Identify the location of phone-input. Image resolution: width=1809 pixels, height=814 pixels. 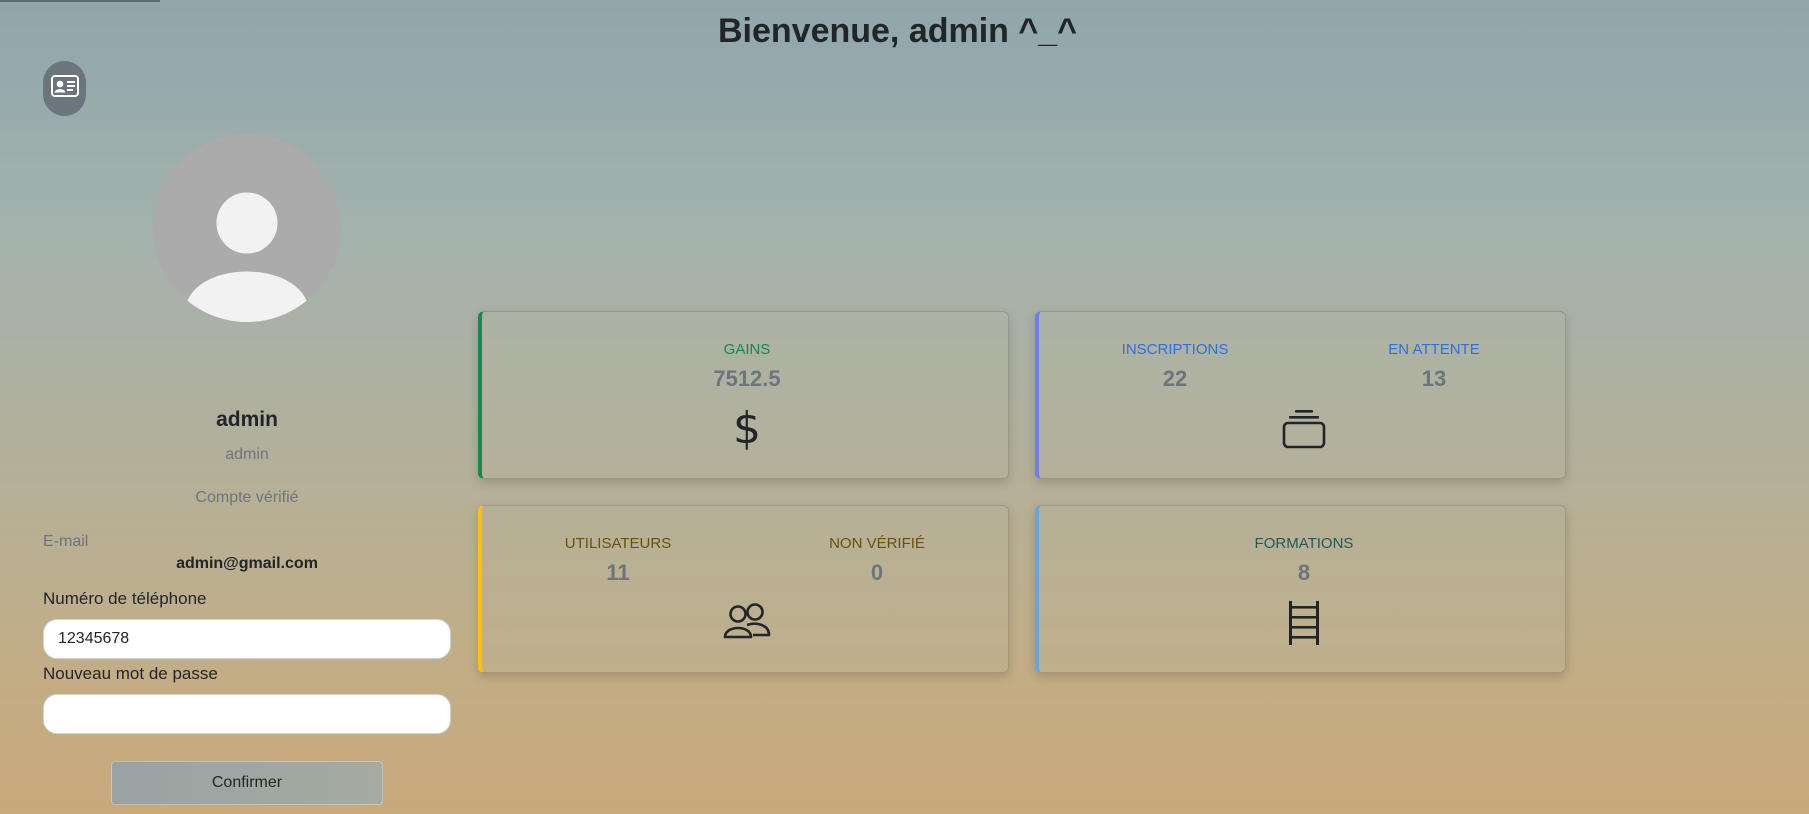
(247, 639).